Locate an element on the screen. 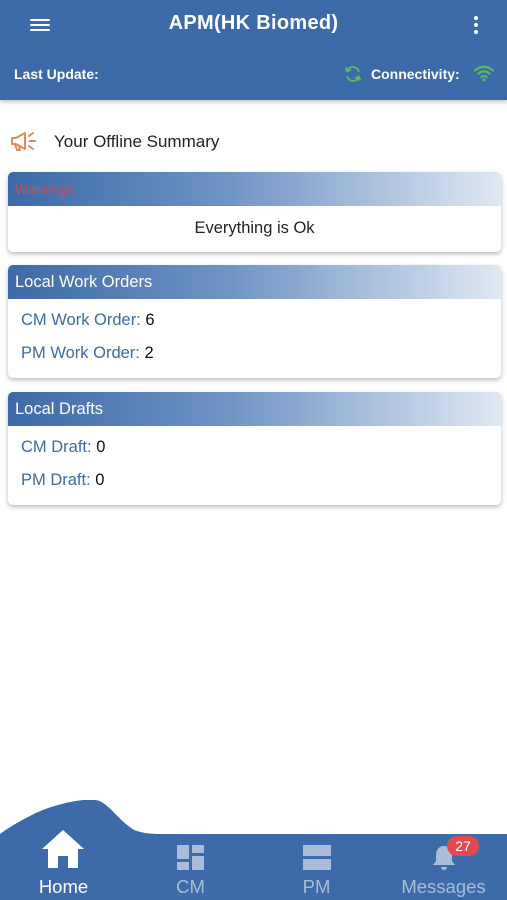  sync-icon is located at coordinates (353, 74).